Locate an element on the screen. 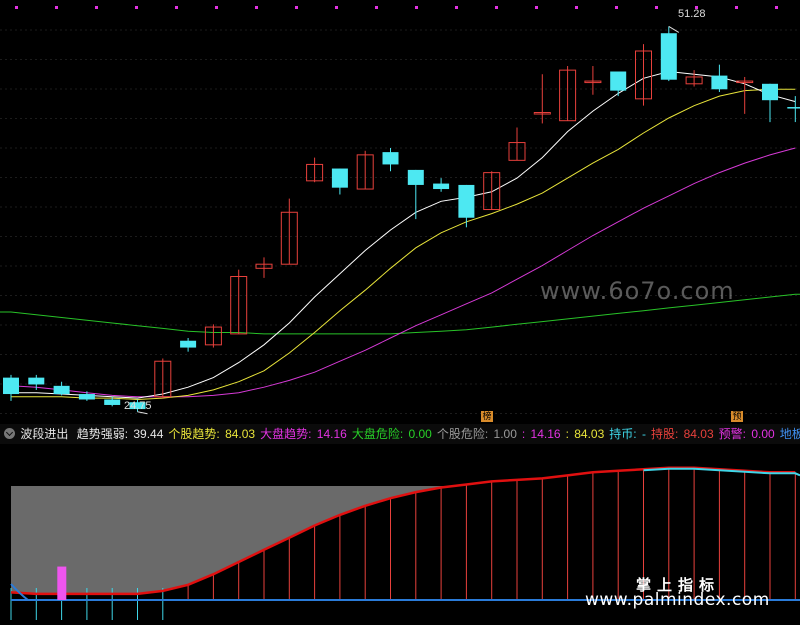 This screenshot has width=800, height=625. indicator-name: 波段进出 is located at coordinates (44, 434).